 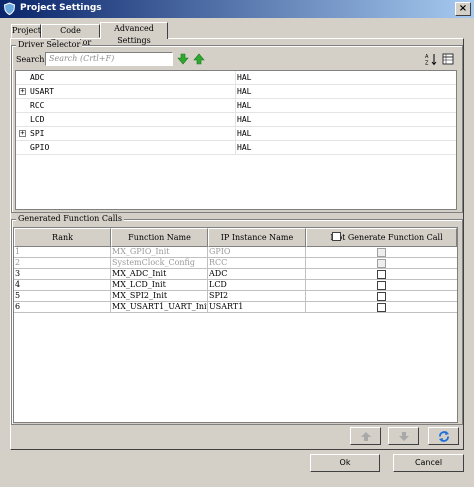 I want to click on shield-icon, so click(x=9, y=8).